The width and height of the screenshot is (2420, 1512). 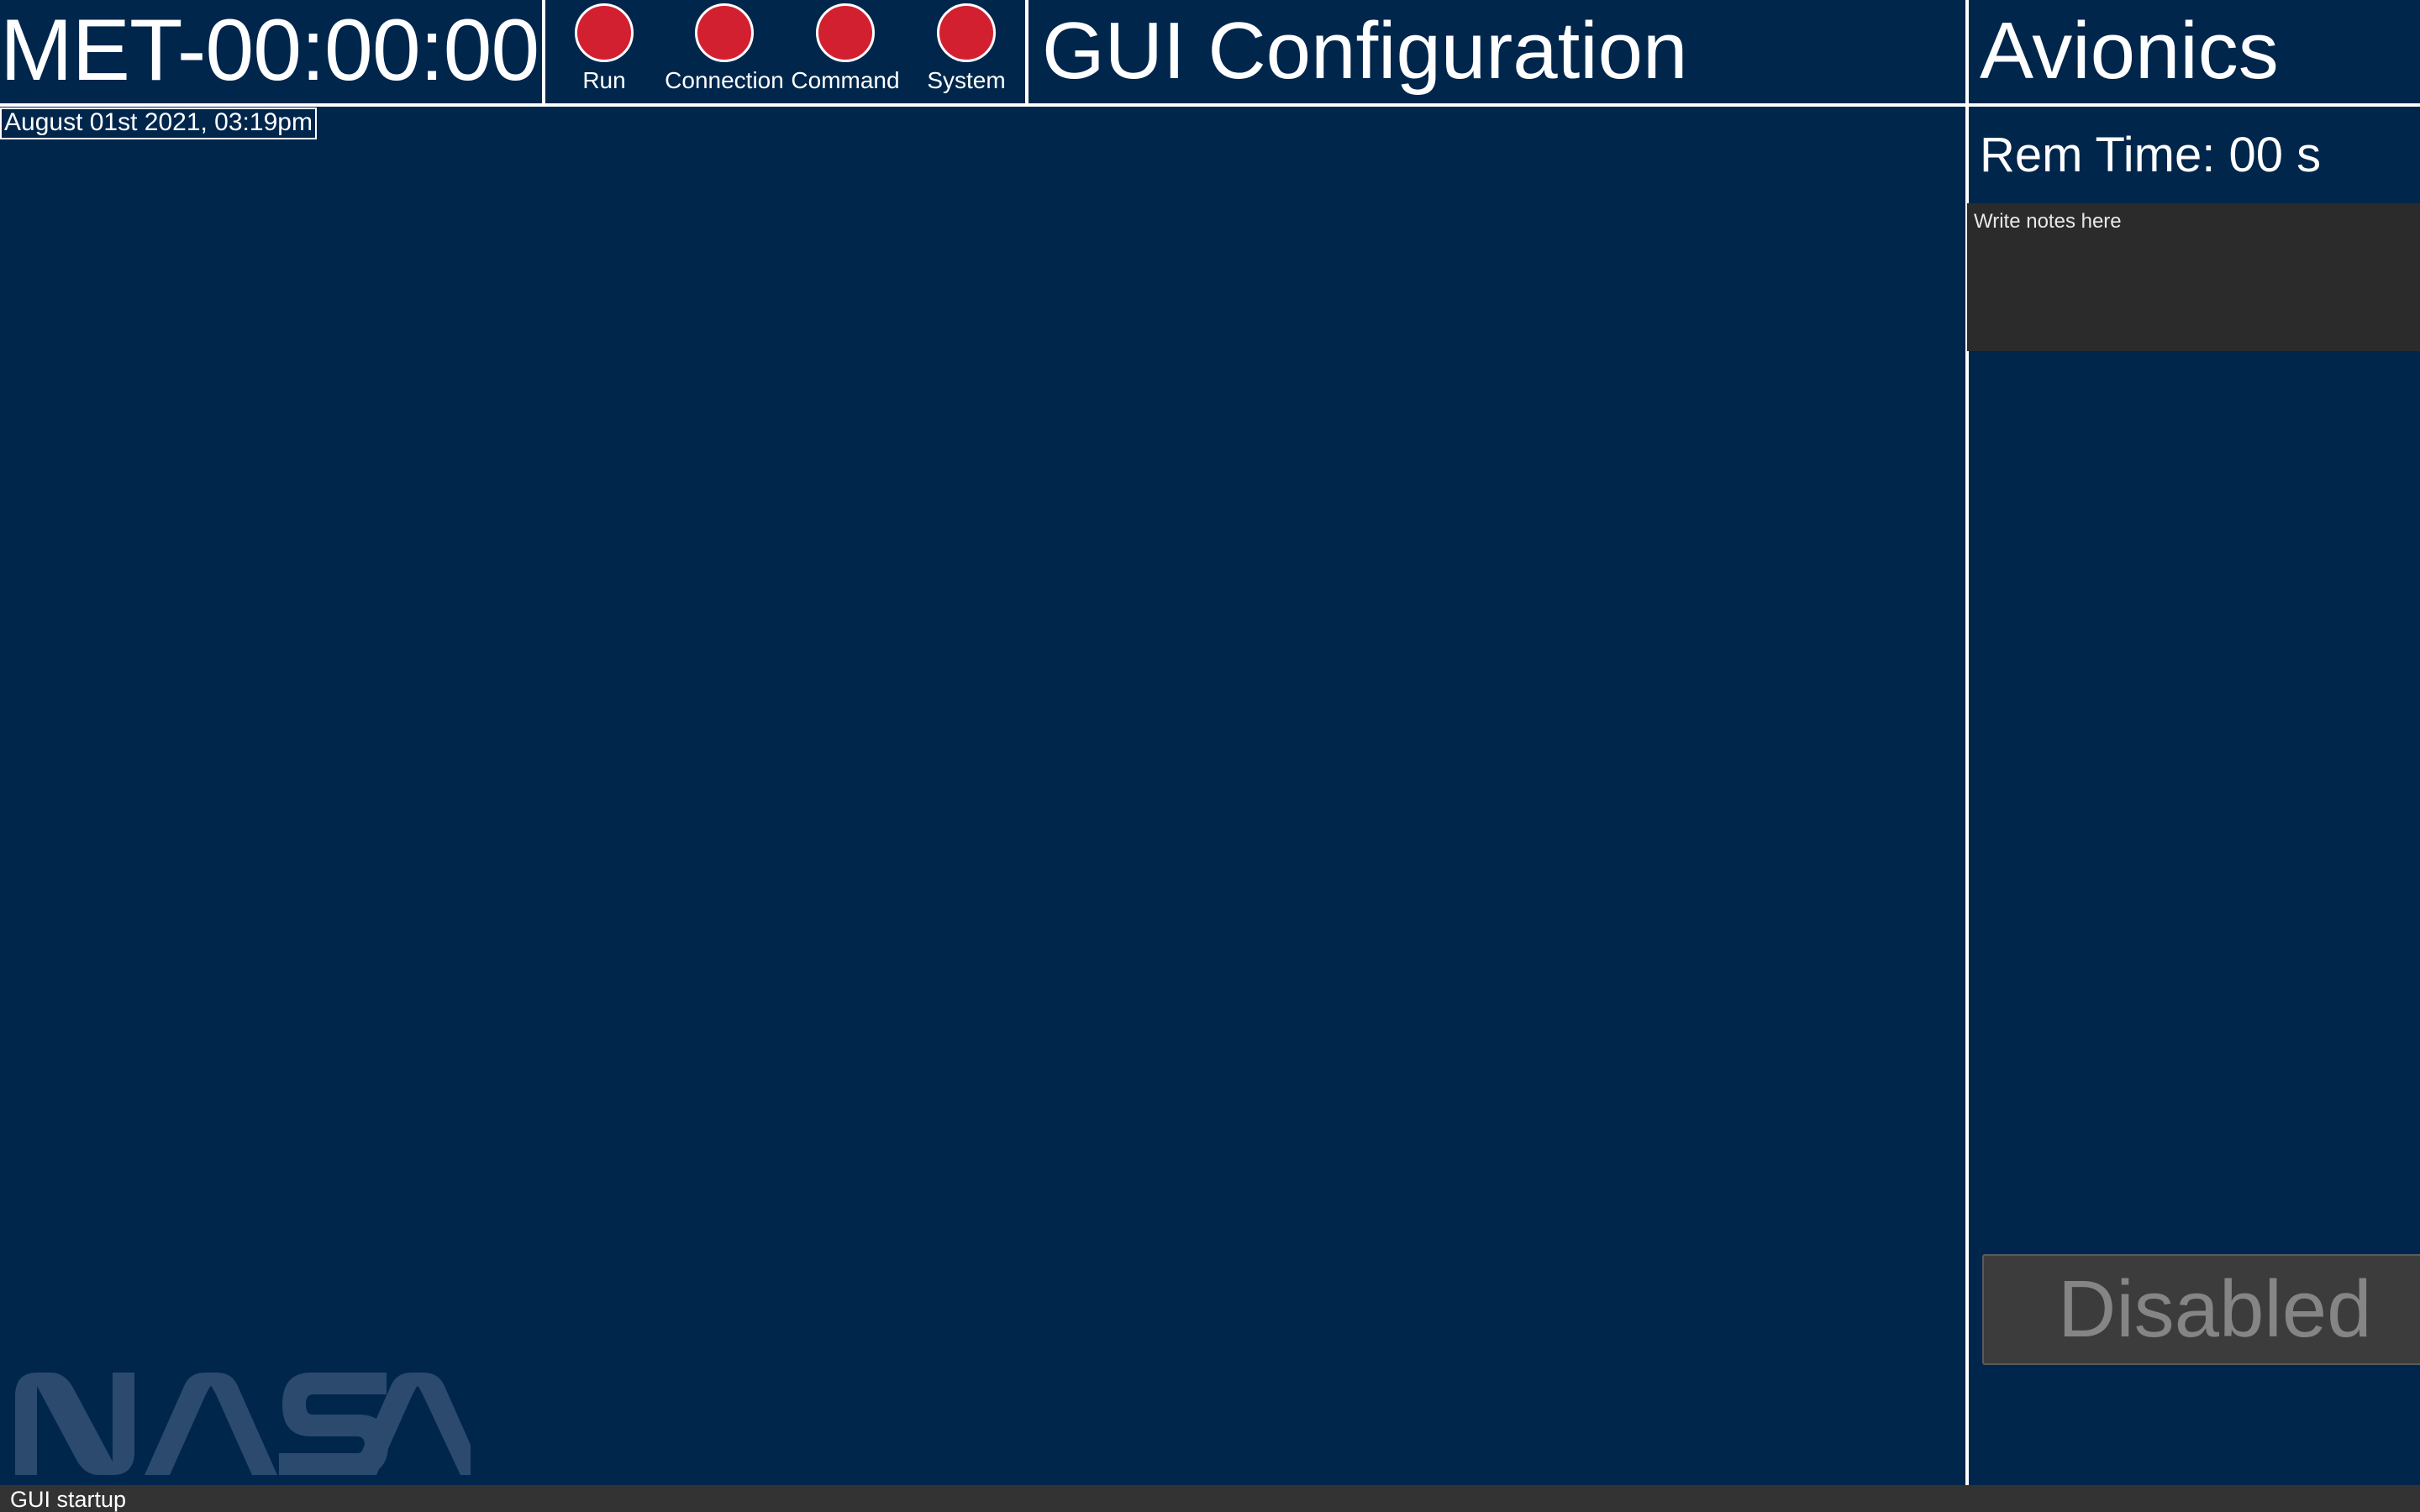 I want to click on disabled-action-button: Disabled, so click(x=2201, y=1309).